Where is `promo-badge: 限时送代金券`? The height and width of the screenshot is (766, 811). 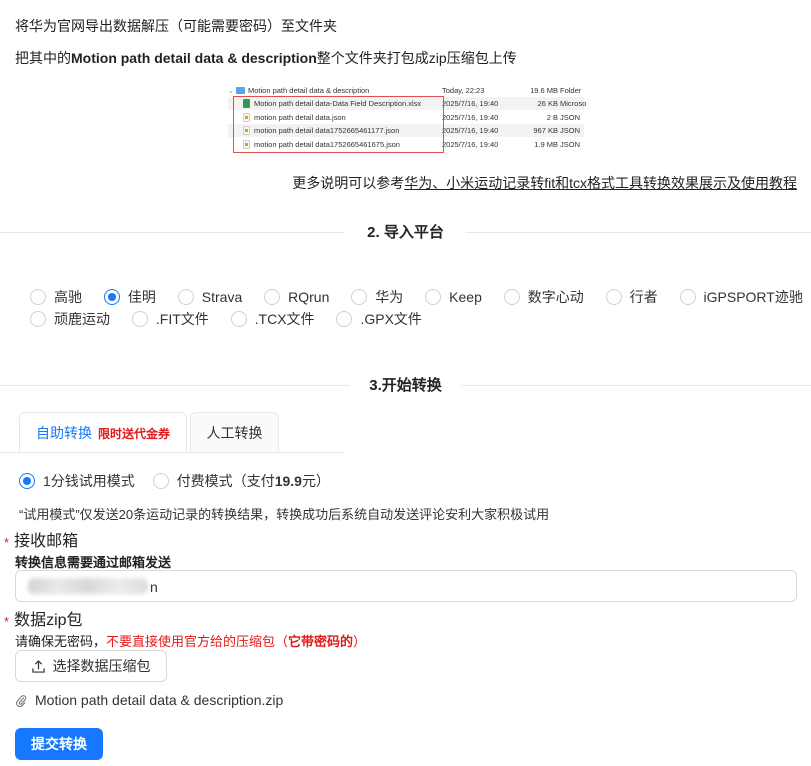 promo-badge: 限时送代金券 is located at coordinates (133, 433).